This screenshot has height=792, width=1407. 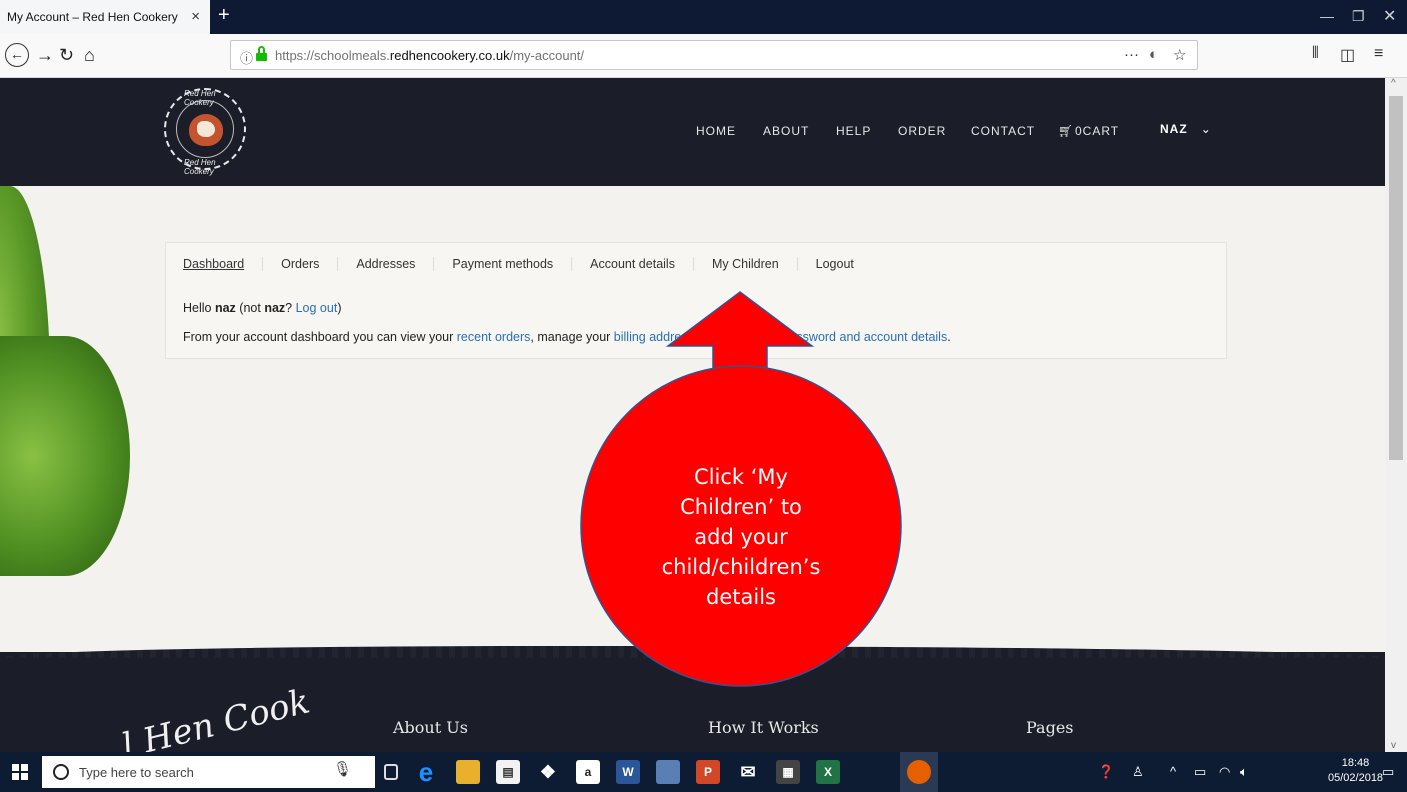 What do you see at coordinates (692, 699) in the screenshot?
I see `site-footer: l Hen Cook About Us How It Works Pages` at bounding box center [692, 699].